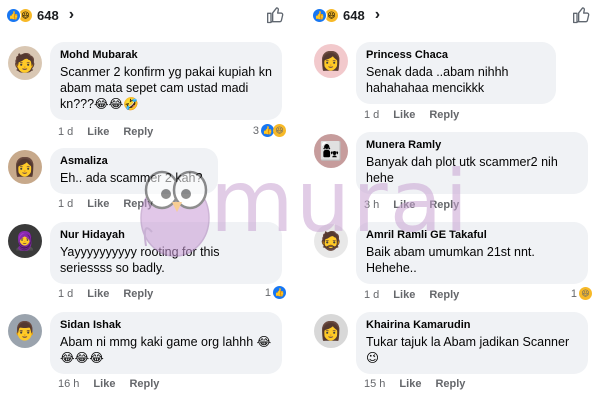 This screenshot has height=400, width=600. I want to click on commenter-name: Asmaliza, so click(134, 161).